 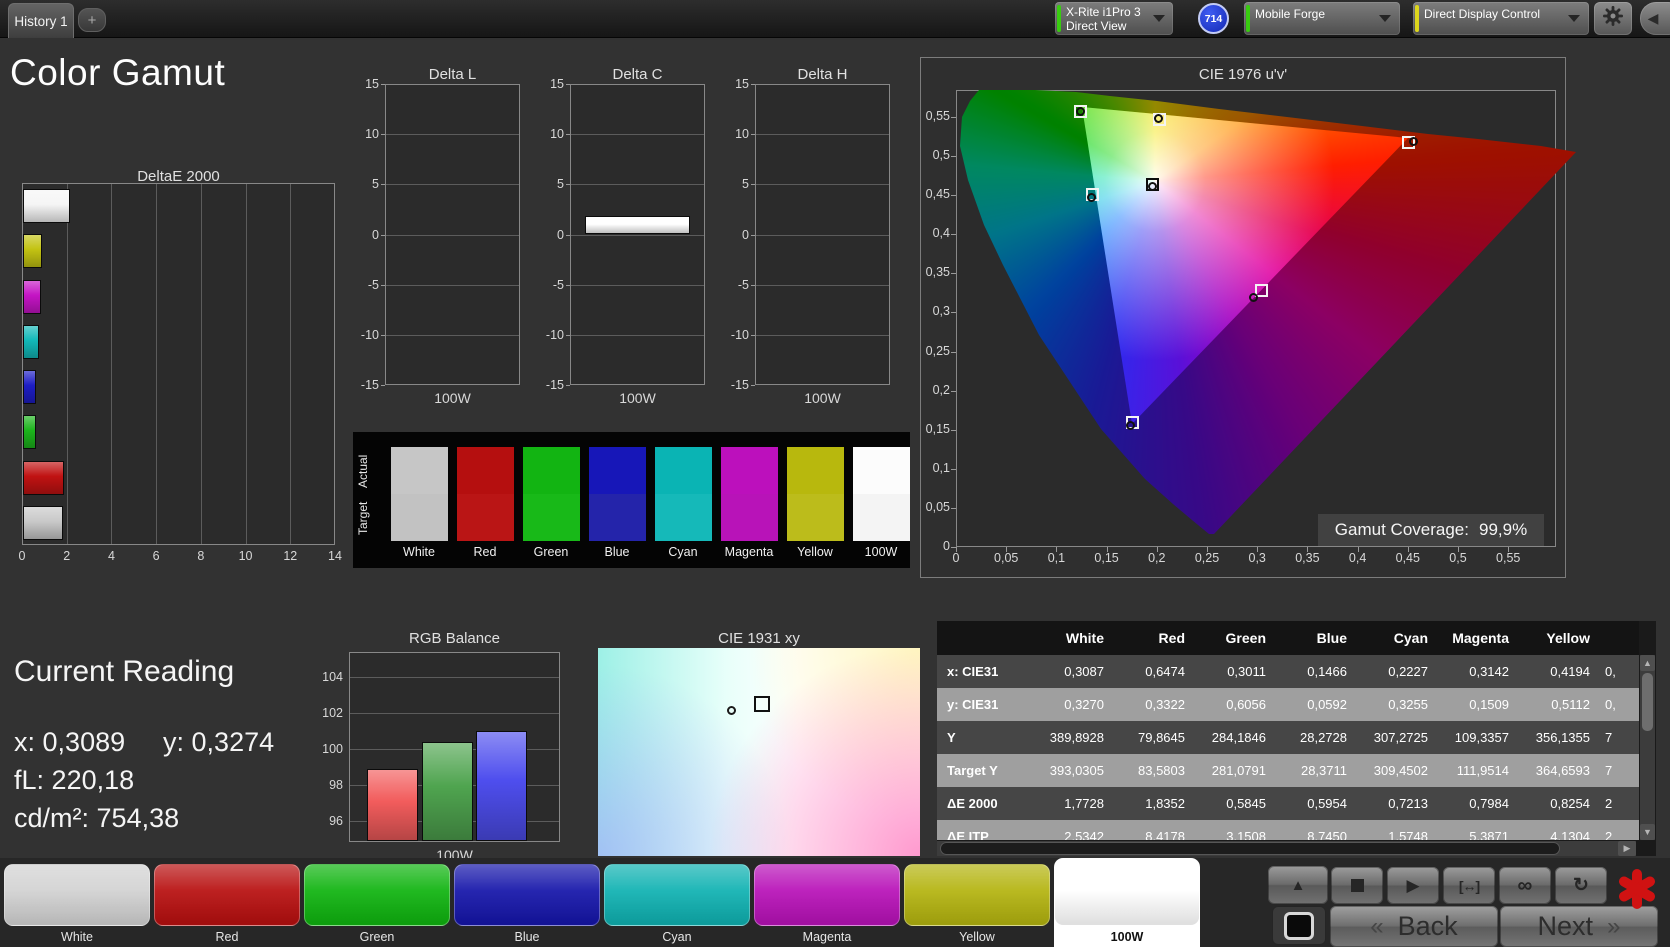 I want to click on axis-tick-label: -15, so click(x=739, y=385).